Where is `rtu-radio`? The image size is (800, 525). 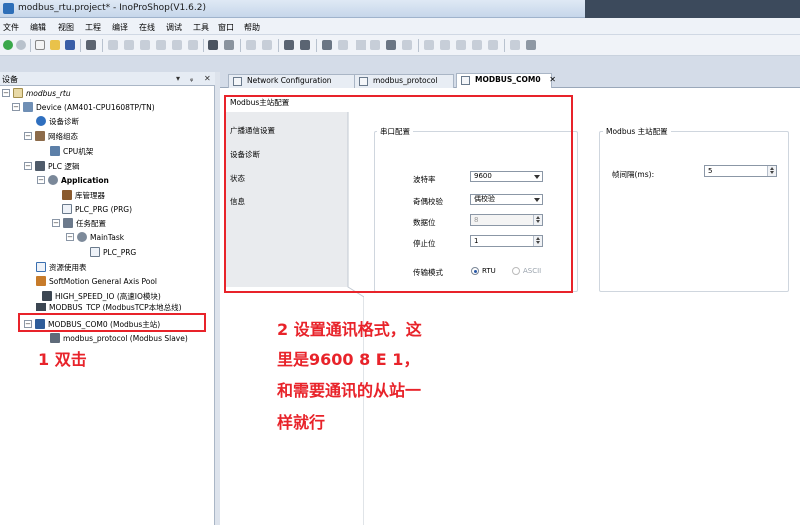
rtu-radio is located at coordinates (475, 271).